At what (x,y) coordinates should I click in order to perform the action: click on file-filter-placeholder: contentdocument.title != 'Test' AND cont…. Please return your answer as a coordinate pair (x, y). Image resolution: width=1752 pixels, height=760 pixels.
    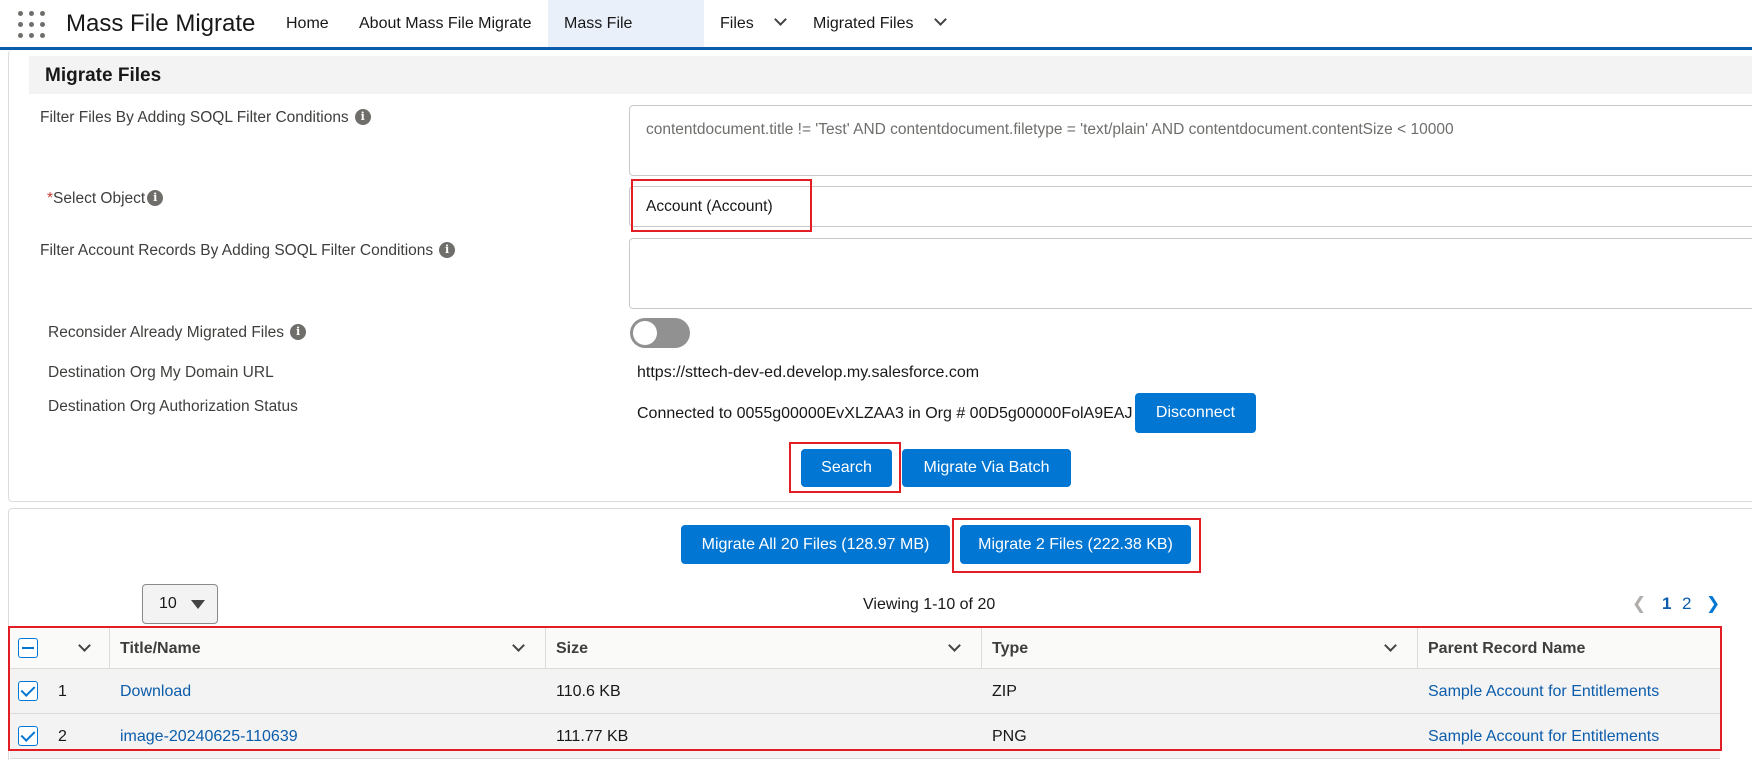
    Looking at the image, I should click on (1050, 129).